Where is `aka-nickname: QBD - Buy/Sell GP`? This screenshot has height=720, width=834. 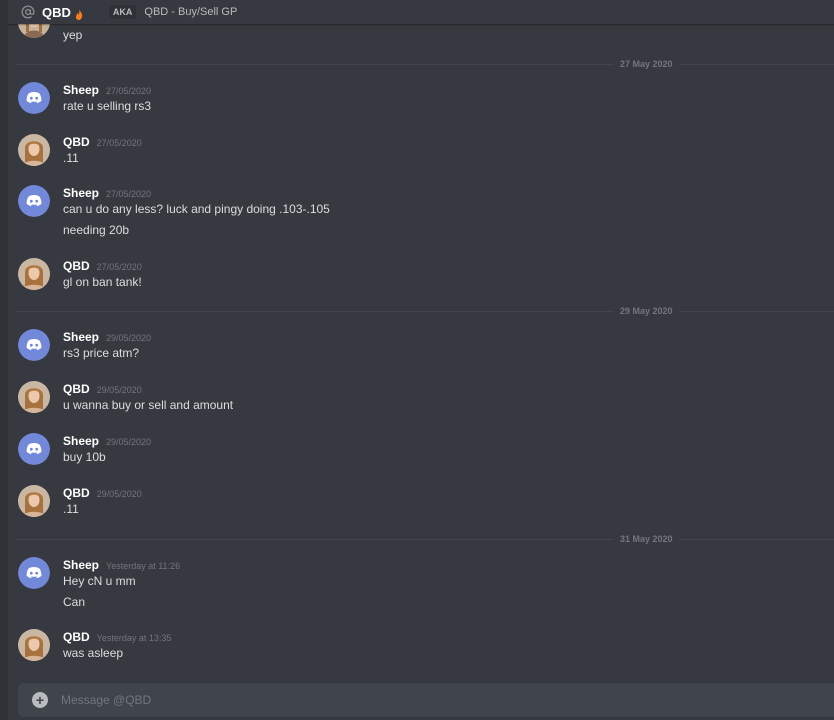 aka-nickname: QBD - Buy/Sell GP is located at coordinates (191, 12).